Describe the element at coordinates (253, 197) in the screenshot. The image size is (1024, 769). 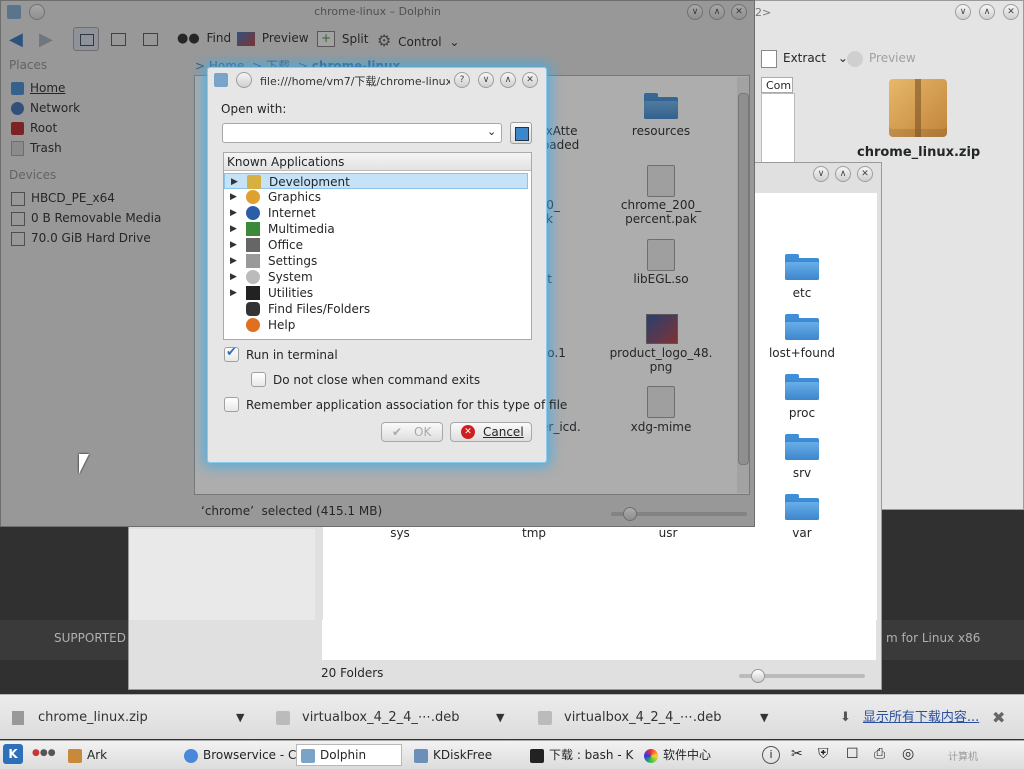
I see `graphics-icon` at that location.